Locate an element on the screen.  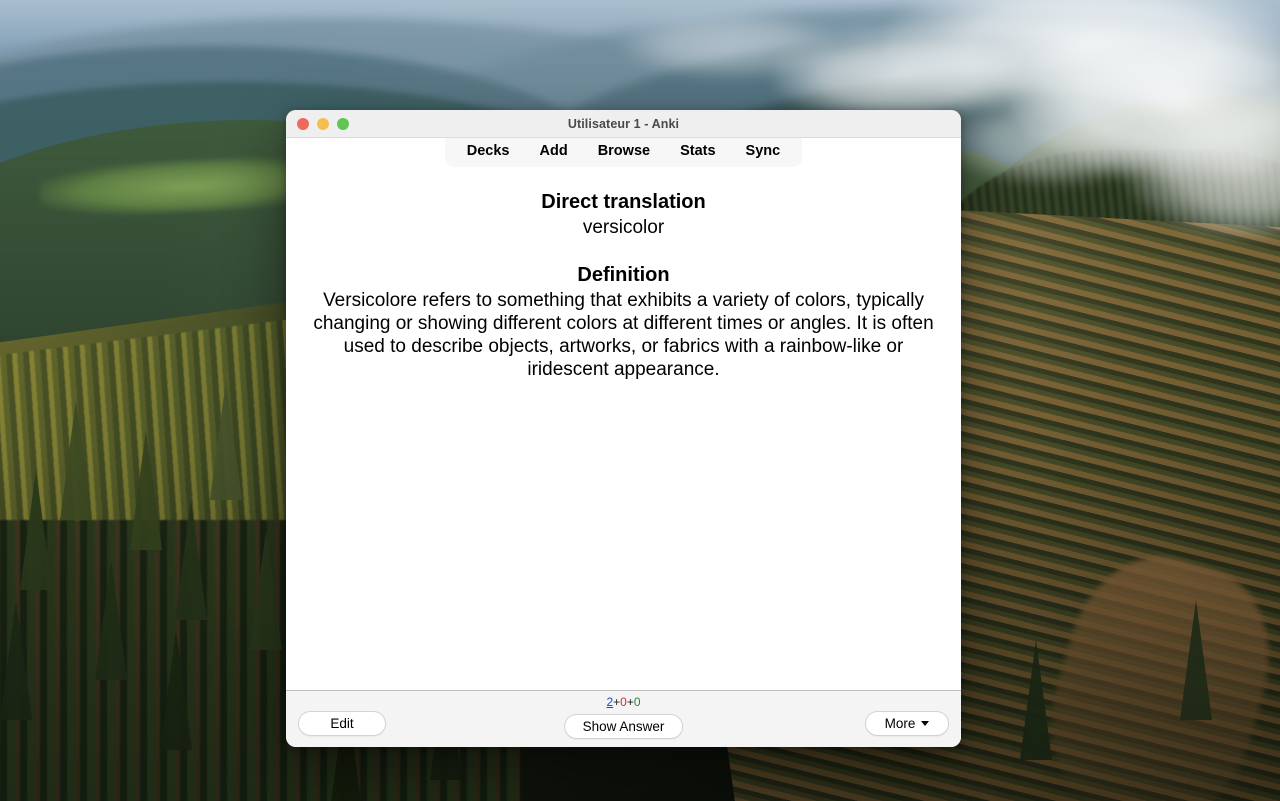
new-count: 2 is located at coordinates (609, 702).